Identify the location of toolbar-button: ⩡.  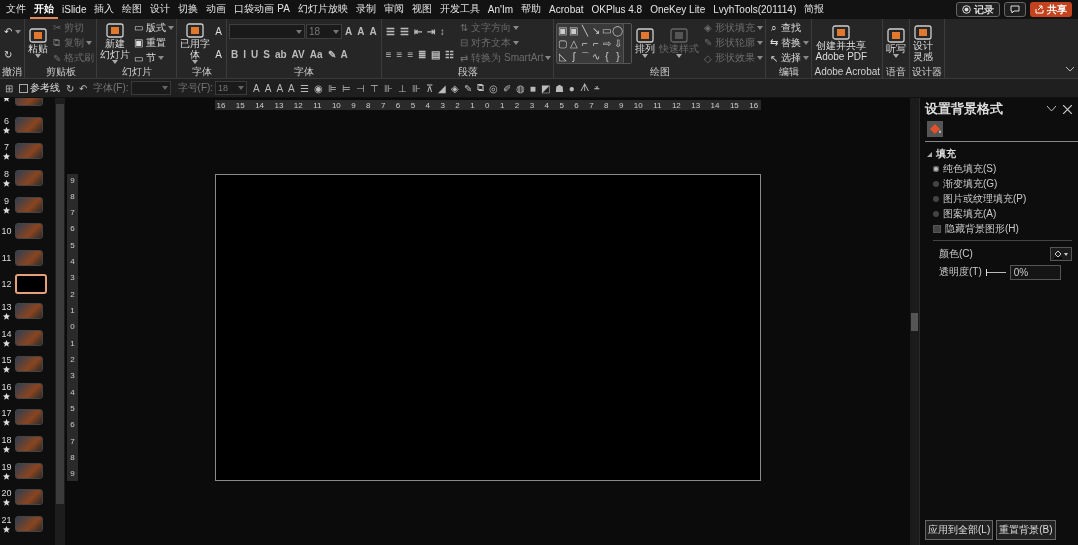
(596, 88).